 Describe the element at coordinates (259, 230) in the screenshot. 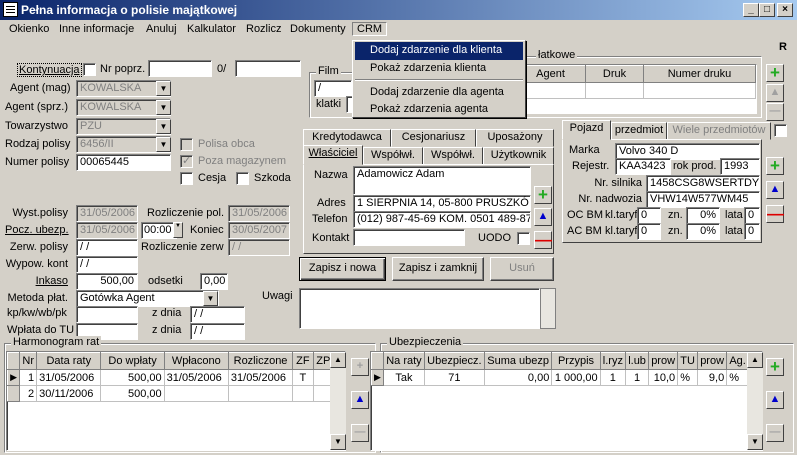

I see `koniec-input: 30/05/2007` at that location.